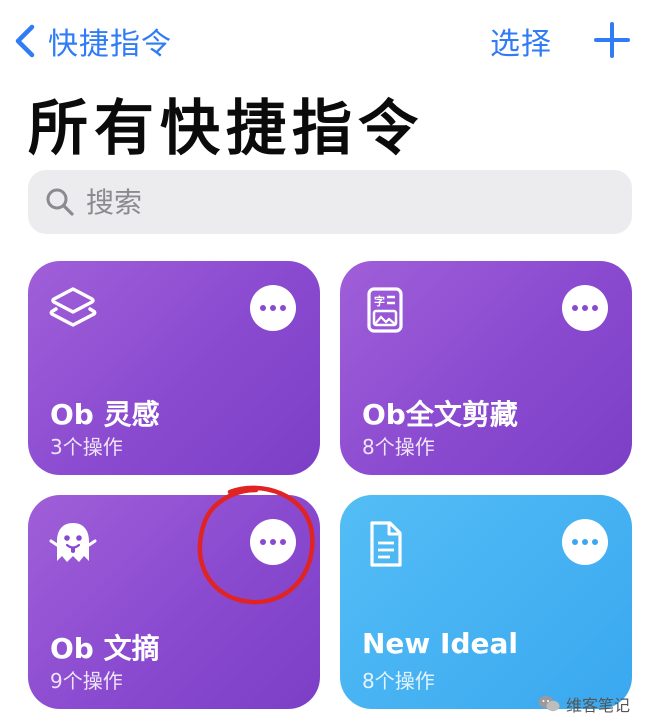 This screenshot has width=660, height=728. I want to click on text-image-doc-icon: 字, so click(385, 310).